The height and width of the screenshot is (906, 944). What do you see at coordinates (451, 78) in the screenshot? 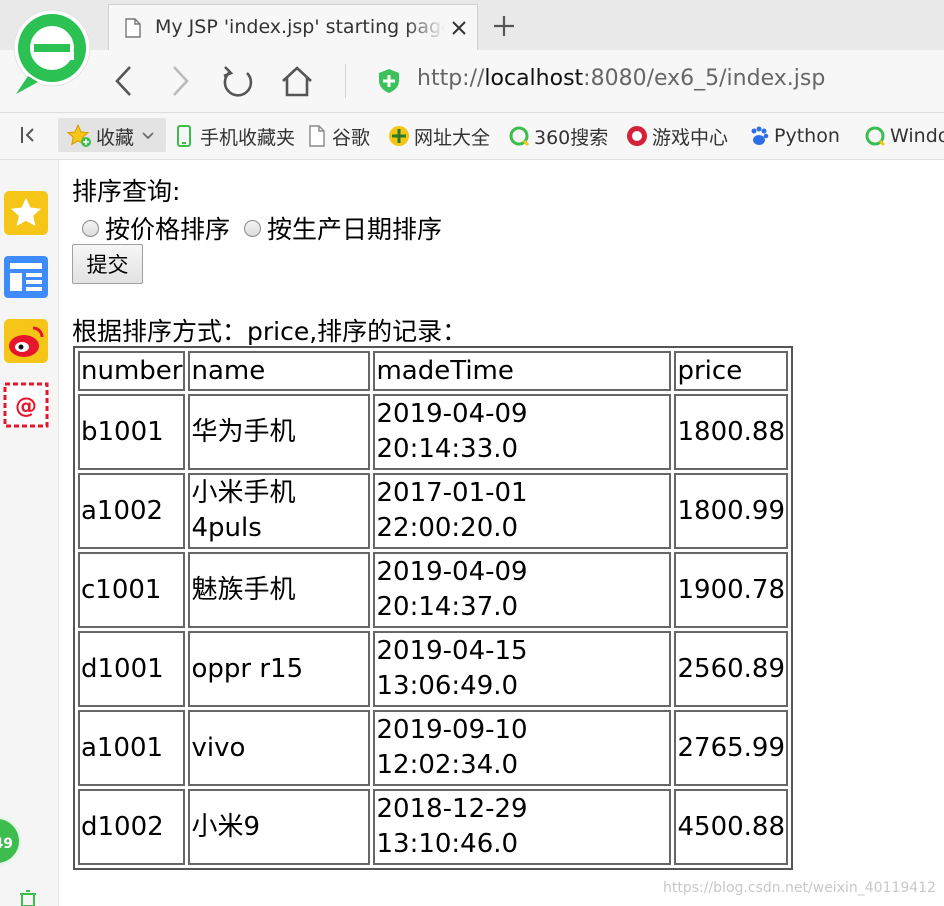
I see `url-protocol: http://` at bounding box center [451, 78].